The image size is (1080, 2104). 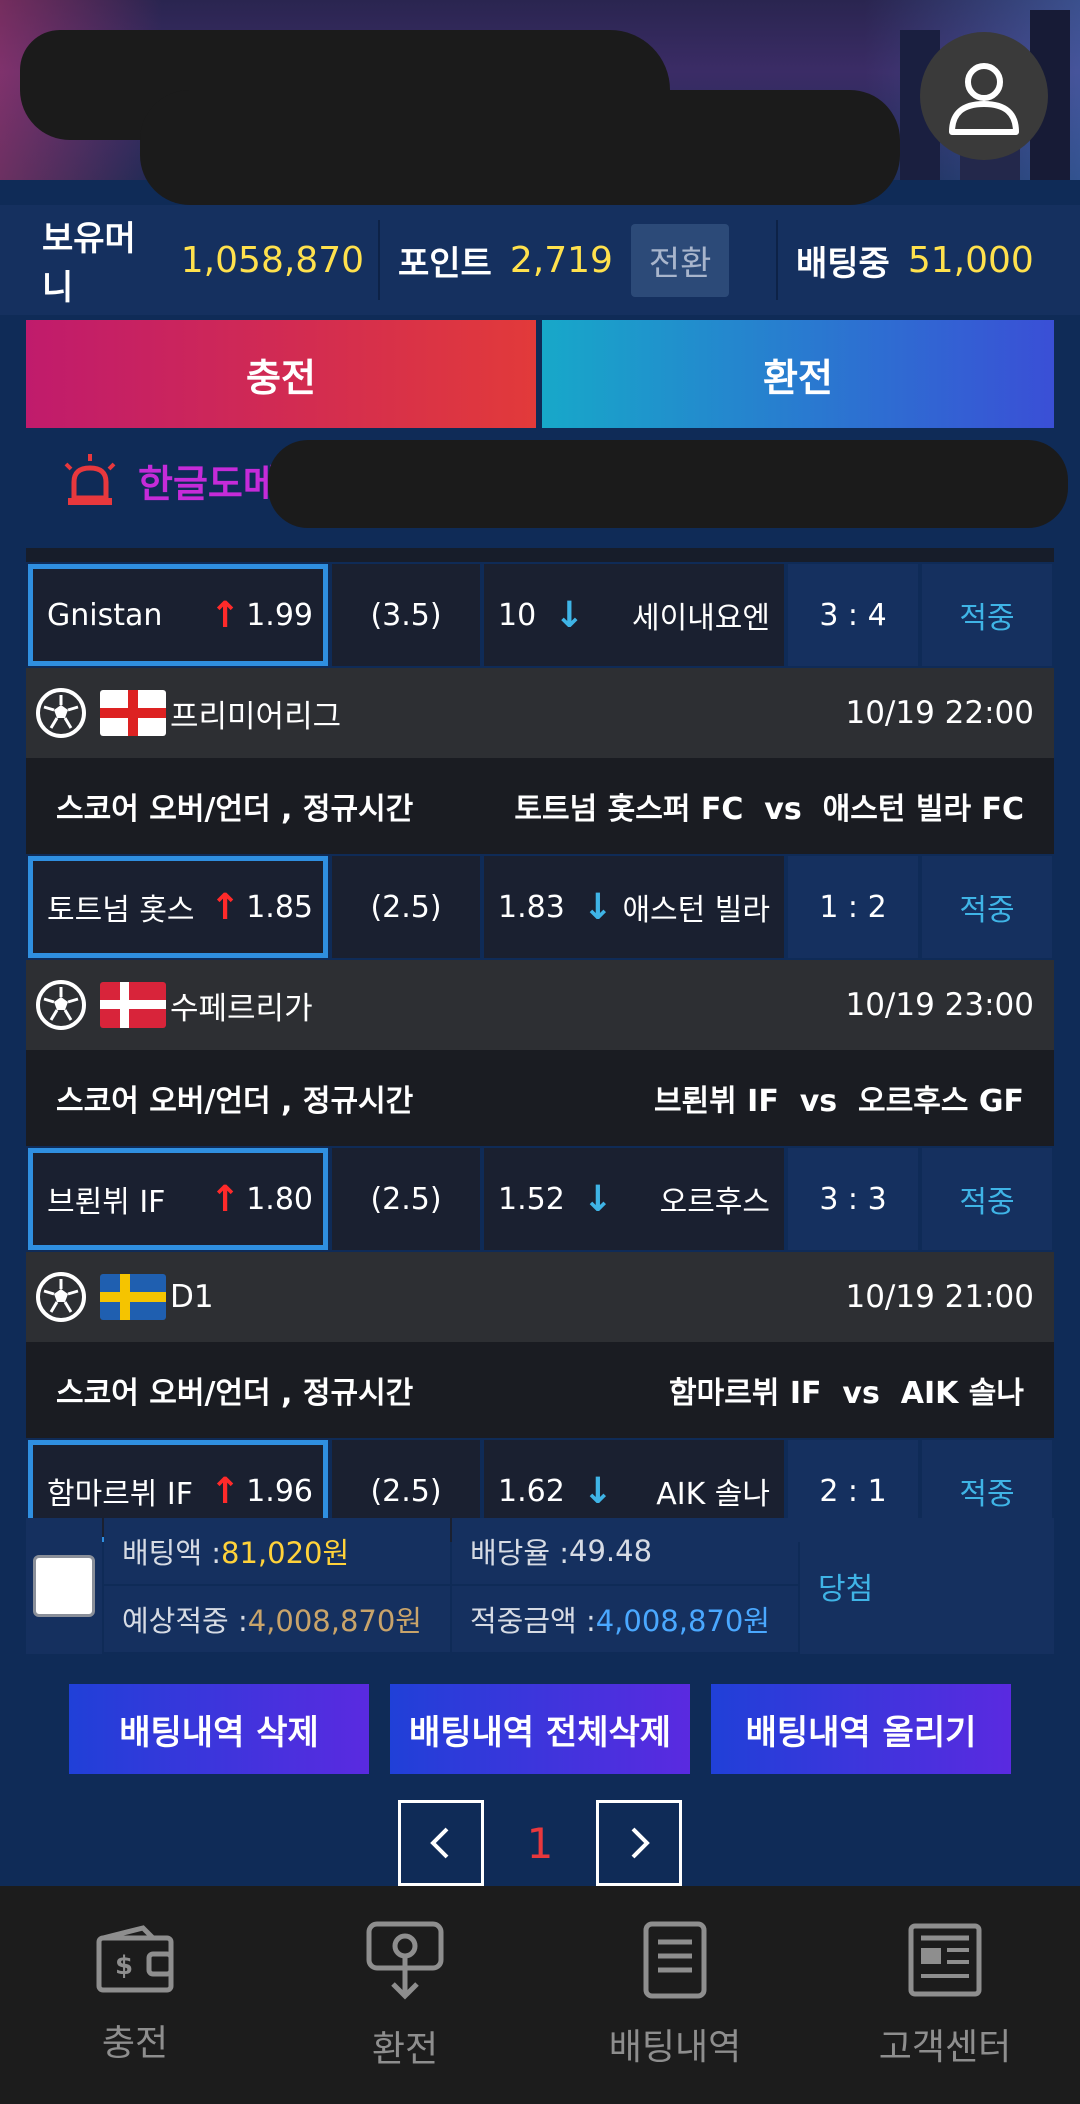 I want to click on select-checkbox, so click(x=64, y=1586).